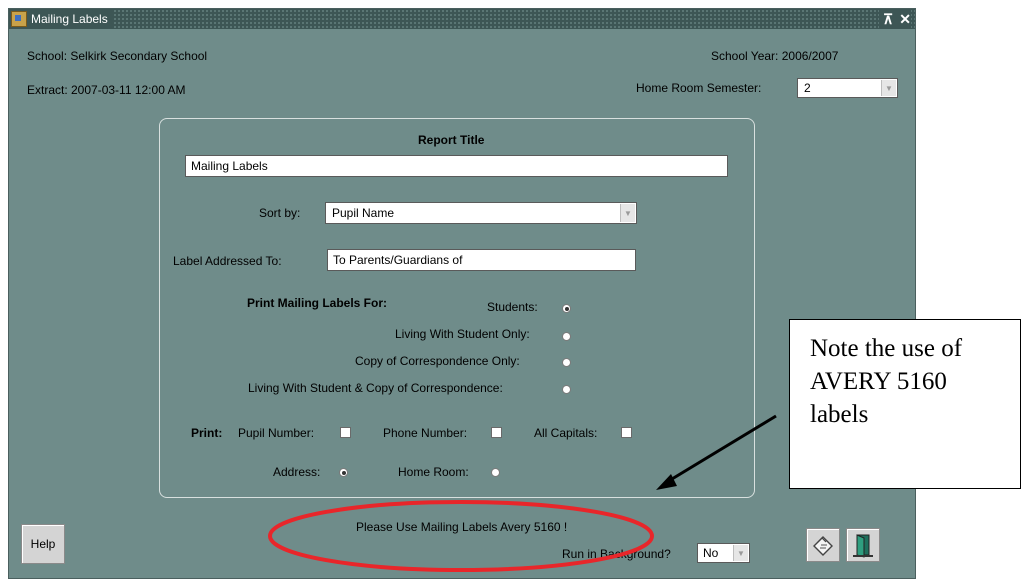 This screenshot has width=1025, height=579. Describe the element at coordinates (807, 88) in the screenshot. I see `home-room-semester-value: 2` at that location.